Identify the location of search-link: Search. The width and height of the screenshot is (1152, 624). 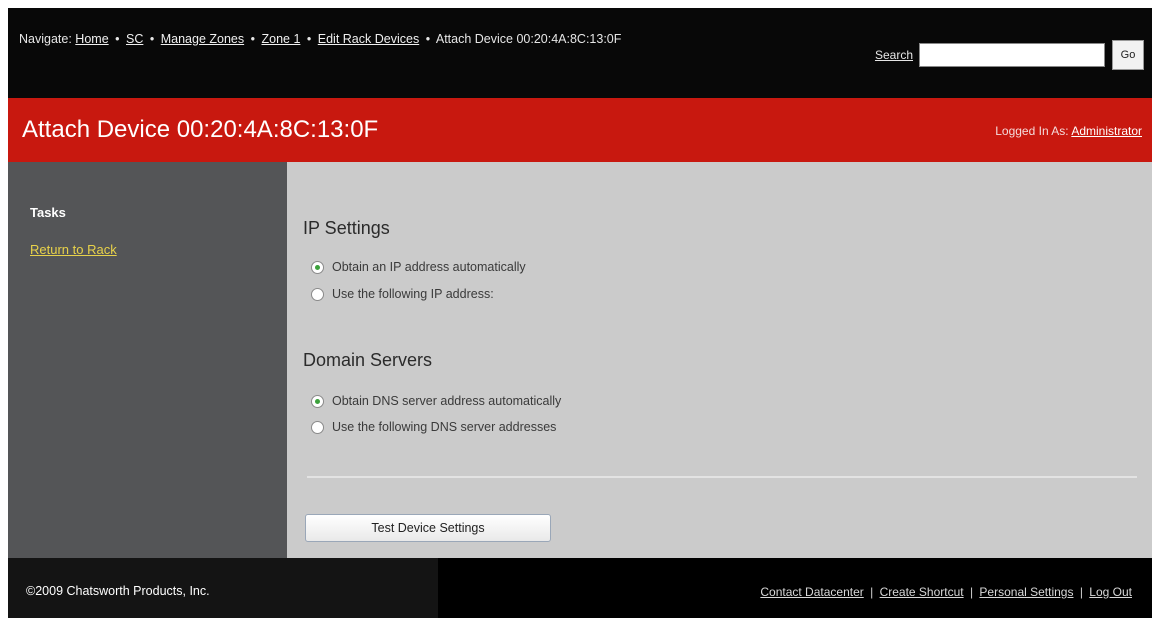
(894, 55).